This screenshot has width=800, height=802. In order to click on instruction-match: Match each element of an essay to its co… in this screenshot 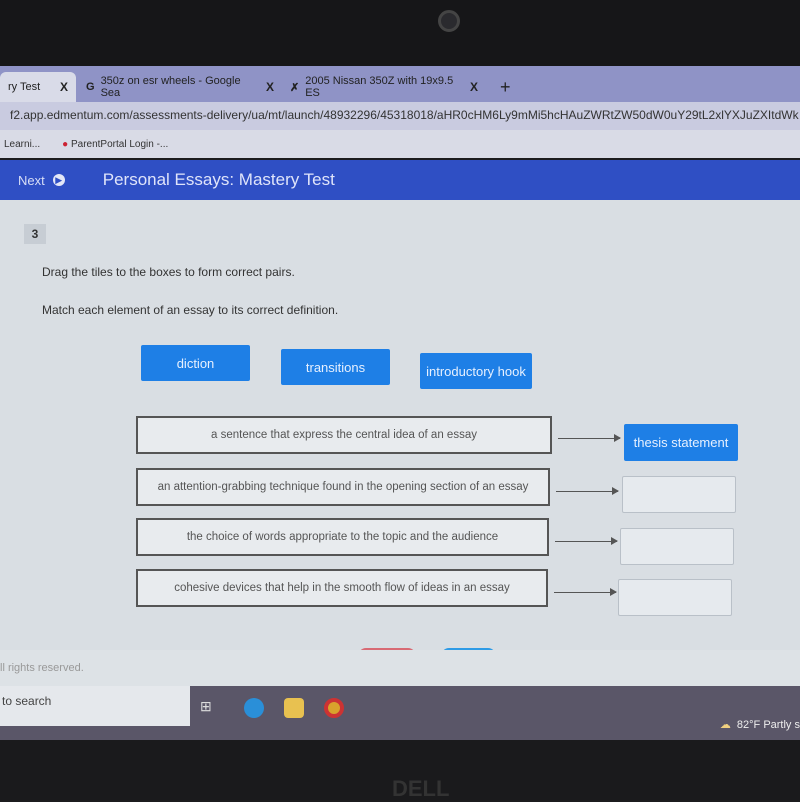, I will do `click(190, 310)`.